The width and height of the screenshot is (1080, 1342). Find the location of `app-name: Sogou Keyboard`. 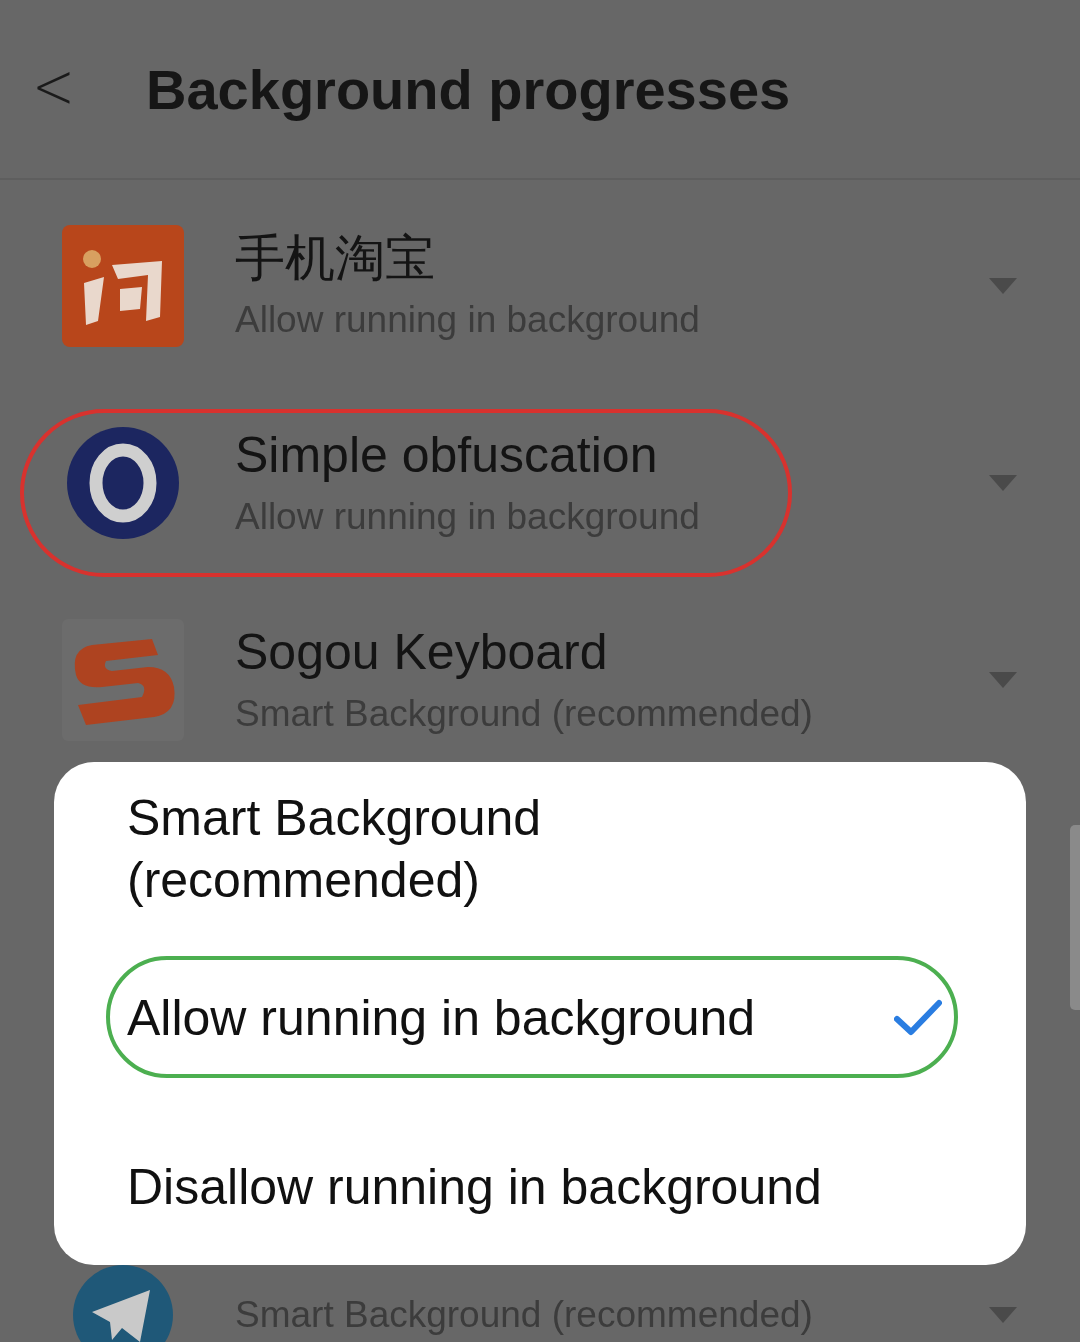

app-name: Sogou Keyboard is located at coordinates (422, 652).